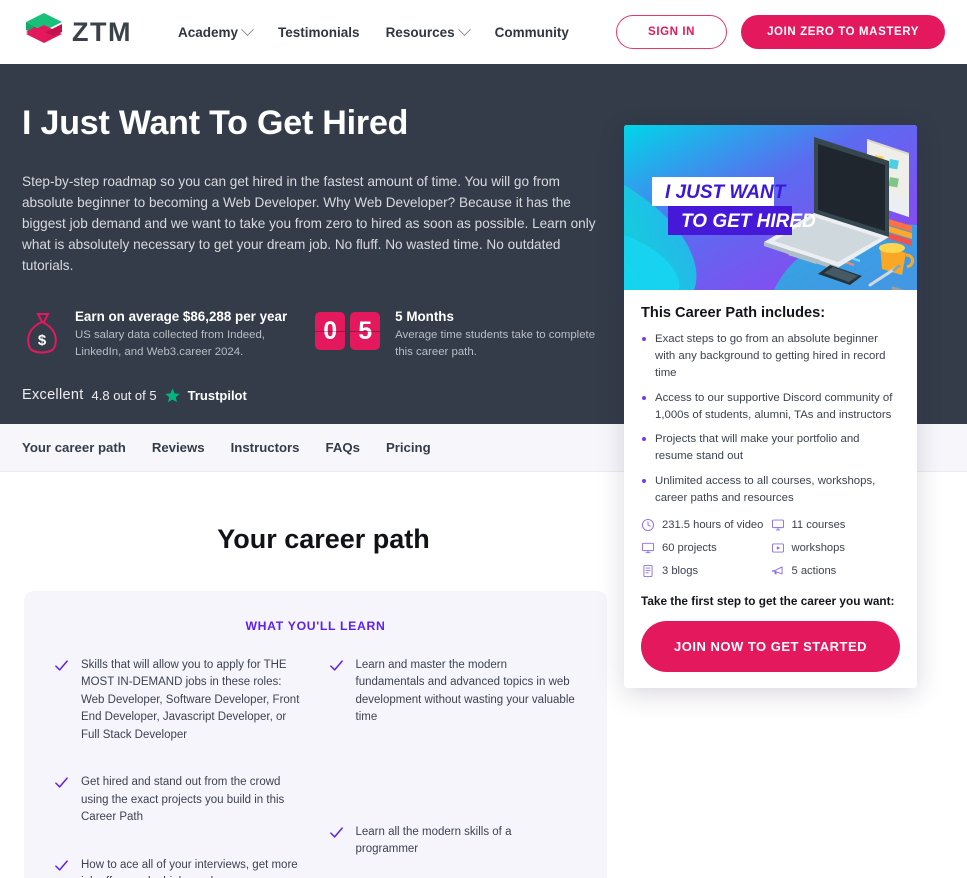  What do you see at coordinates (648, 524) in the screenshot?
I see `clock-icon` at bounding box center [648, 524].